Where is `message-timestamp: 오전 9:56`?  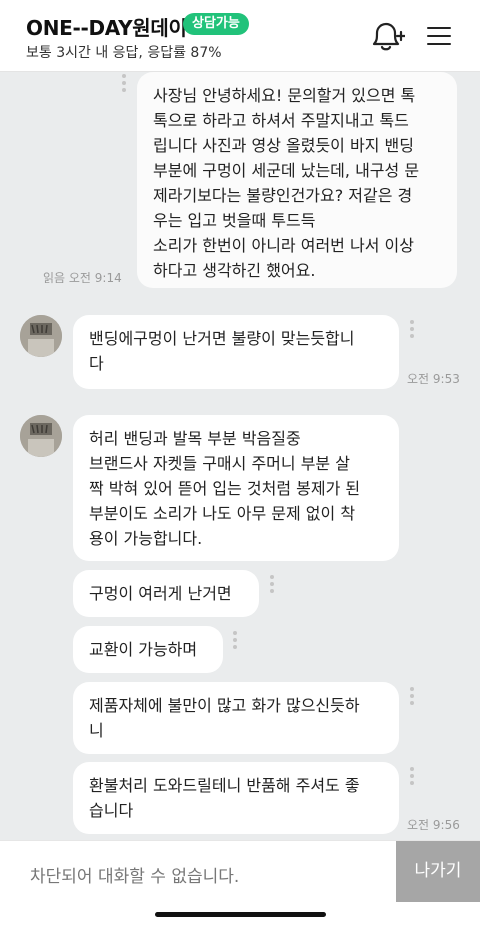 message-timestamp: 오전 9:56 is located at coordinates (433, 825).